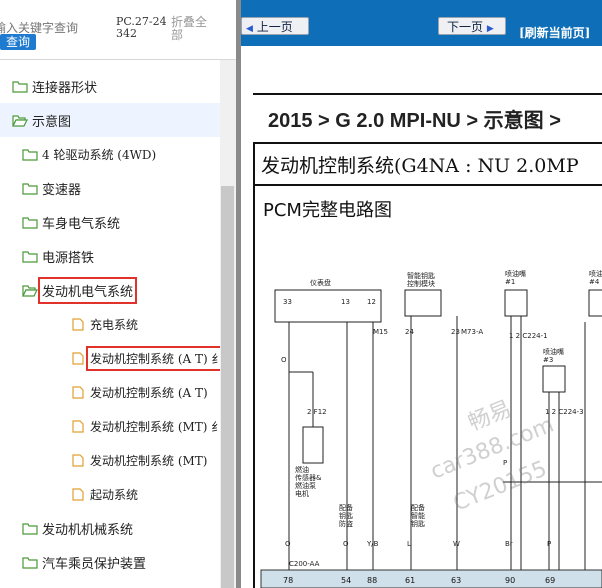 This screenshot has width=602, height=588. I want to click on tree-item-label: 发动机控制系统 (A T) 纟, so click(152, 358).